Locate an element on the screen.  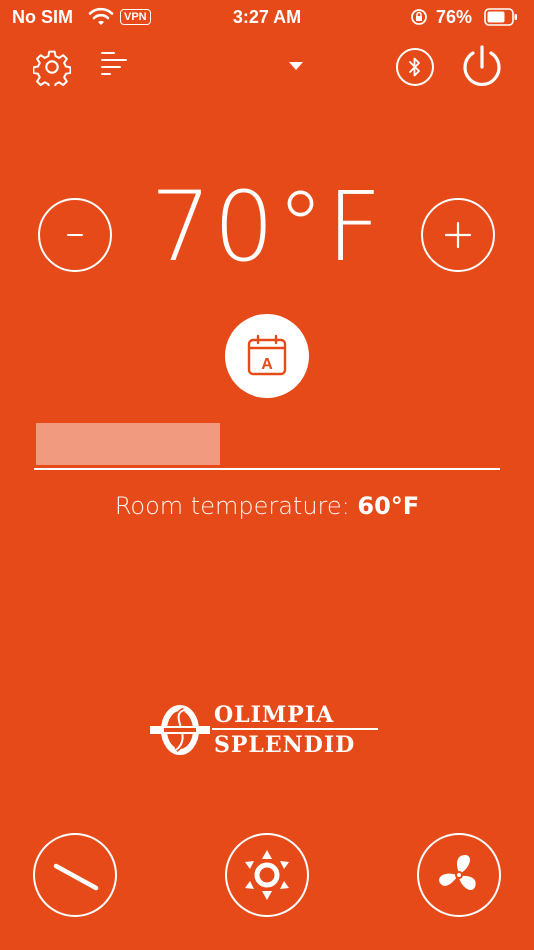
sun-icon is located at coordinates (267, 875).